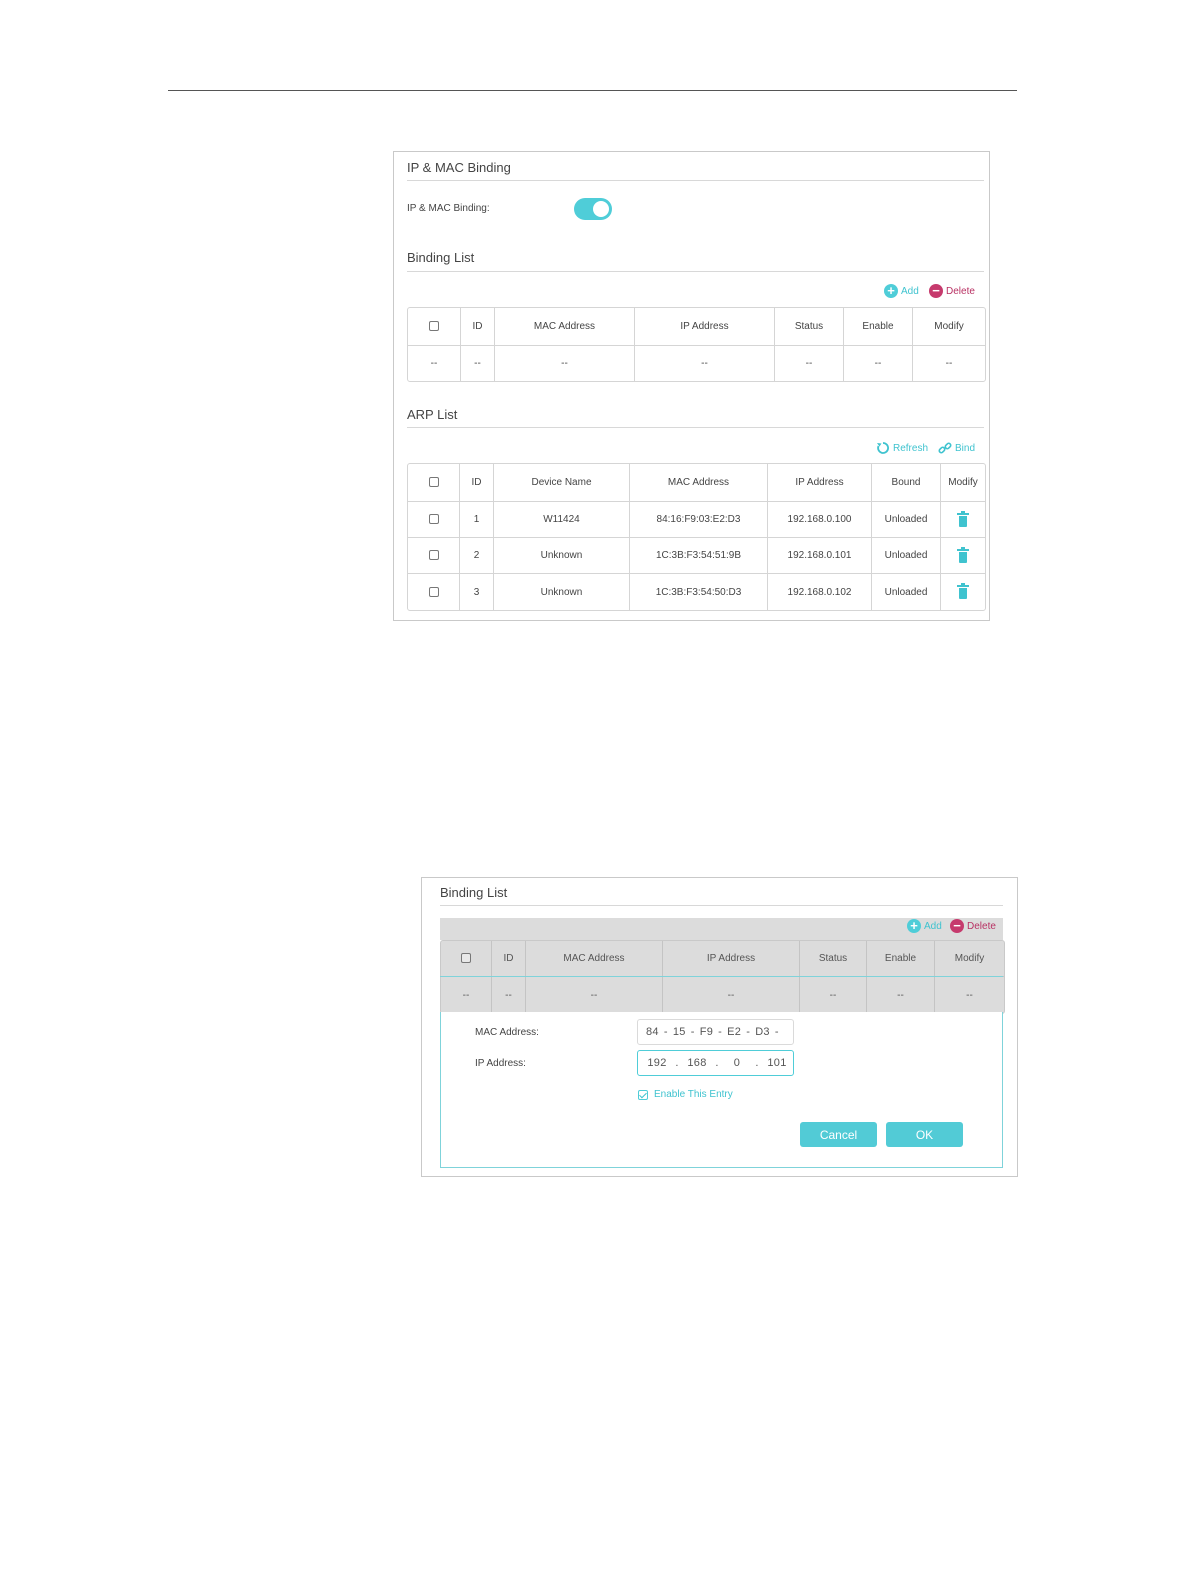  I want to click on ip-sep: ., so click(717, 1063).